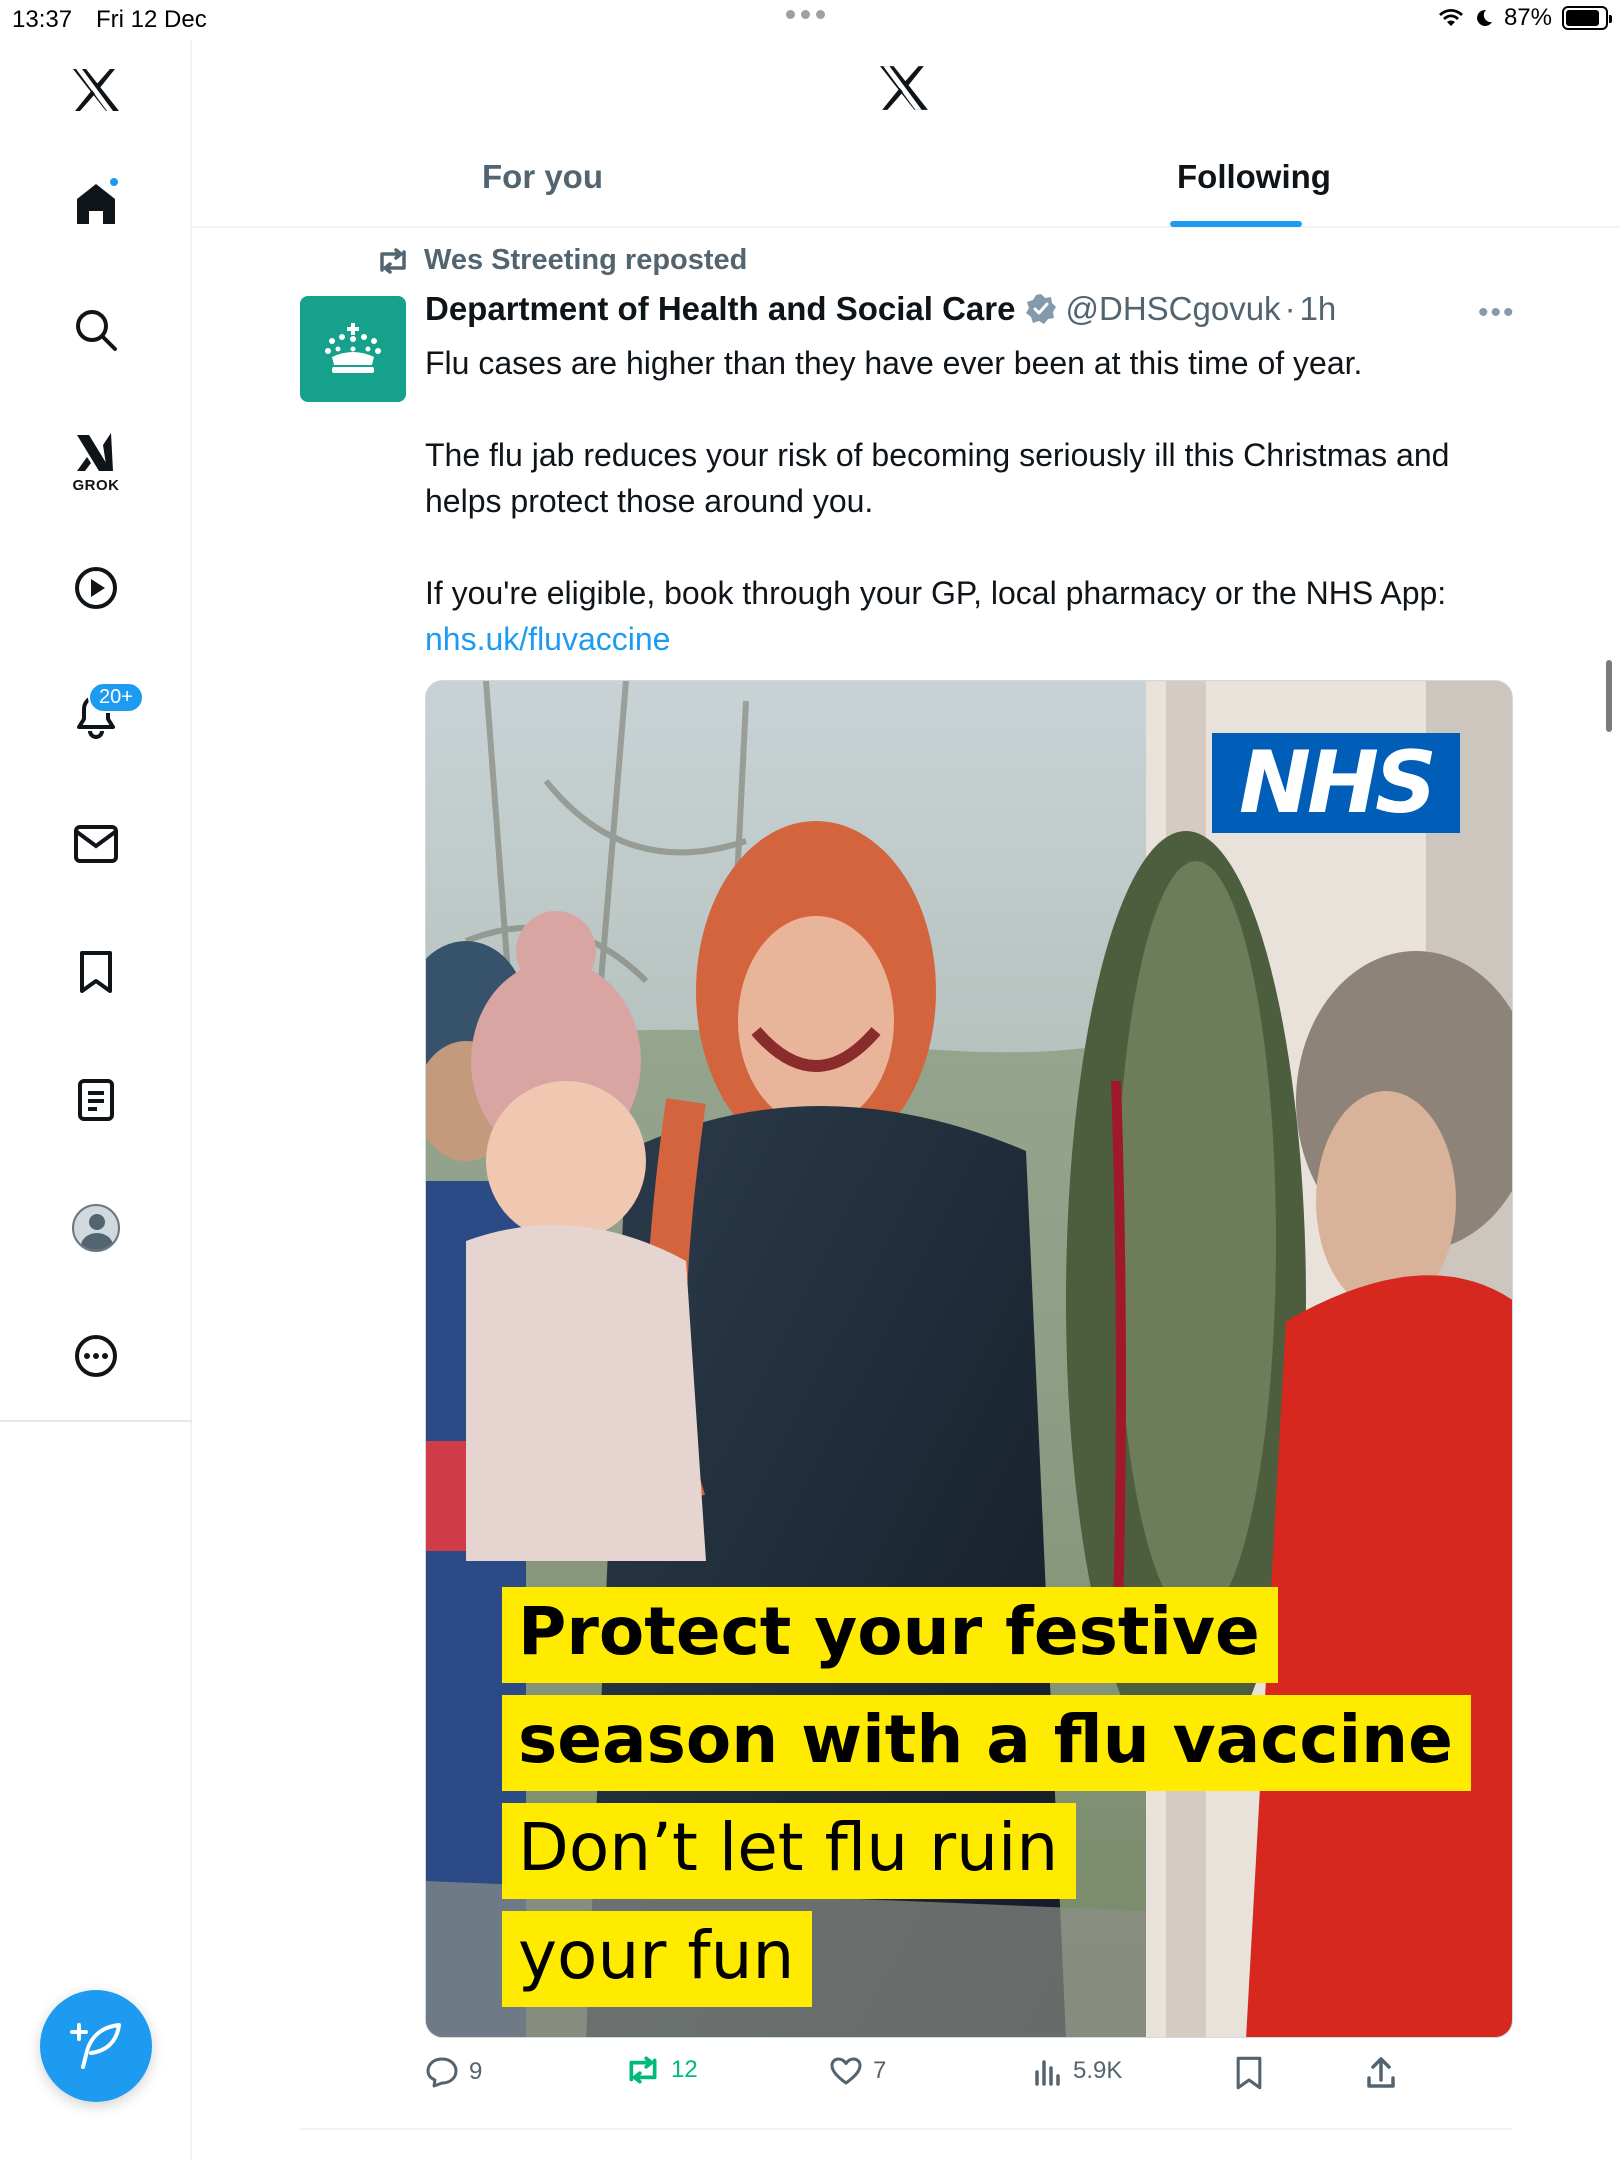 The height and width of the screenshot is (2160, 1620). I want to click on author-handle: @DHSCgovuk, so click(1172, 309).